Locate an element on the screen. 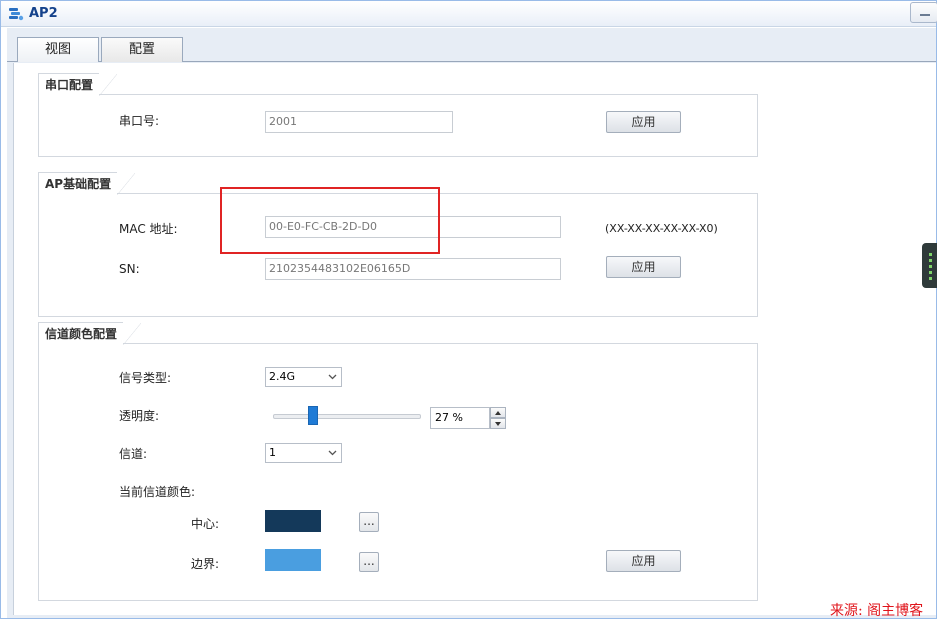  ap-app-icon is located at coordinates (16, 14).